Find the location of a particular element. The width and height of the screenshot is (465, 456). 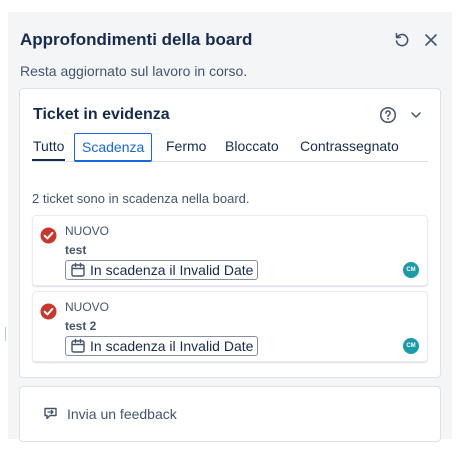

refresh-icon is located at coordinates (402, 40).